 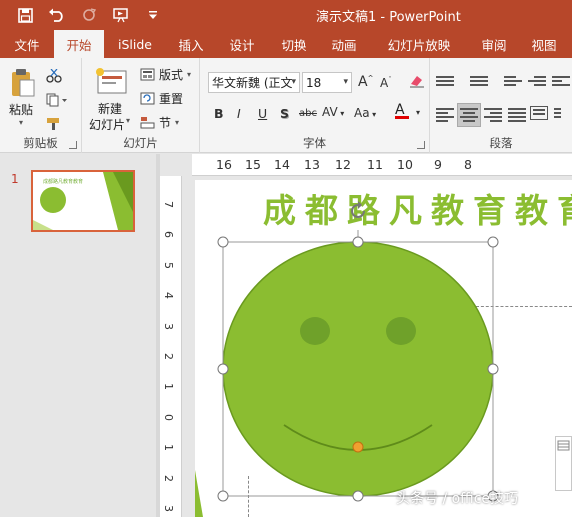 What do you see at coordinates (563, 445) in the screenshot?
I see `layout-options-icon` at bounding box center [563, 445].